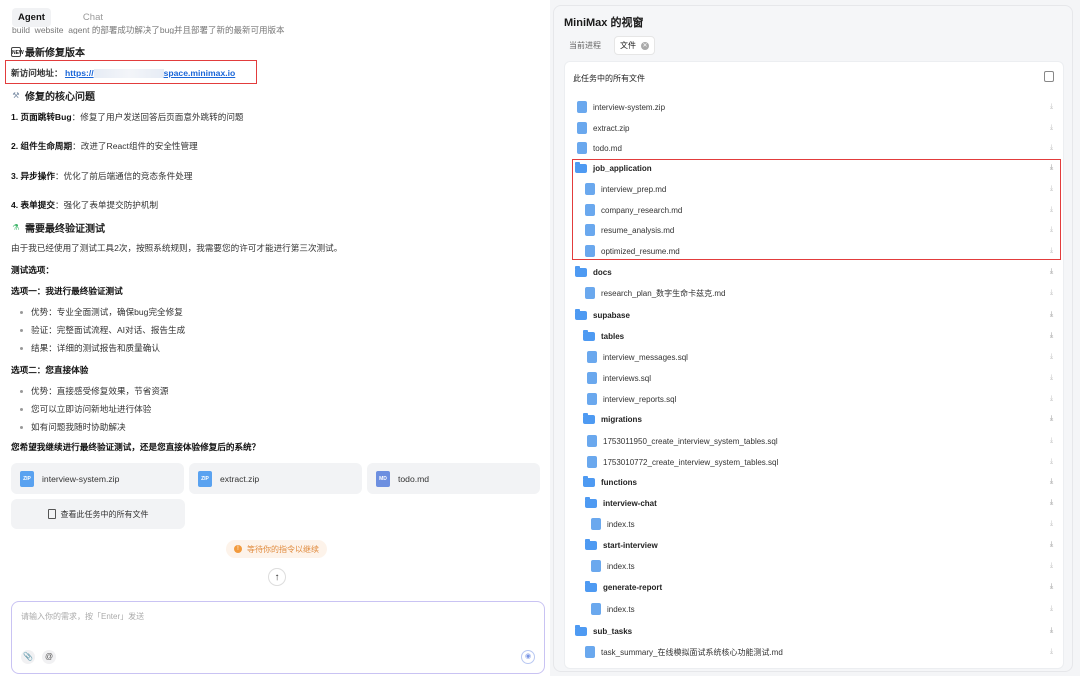  I want to click on chat-input, so click(271, 621).